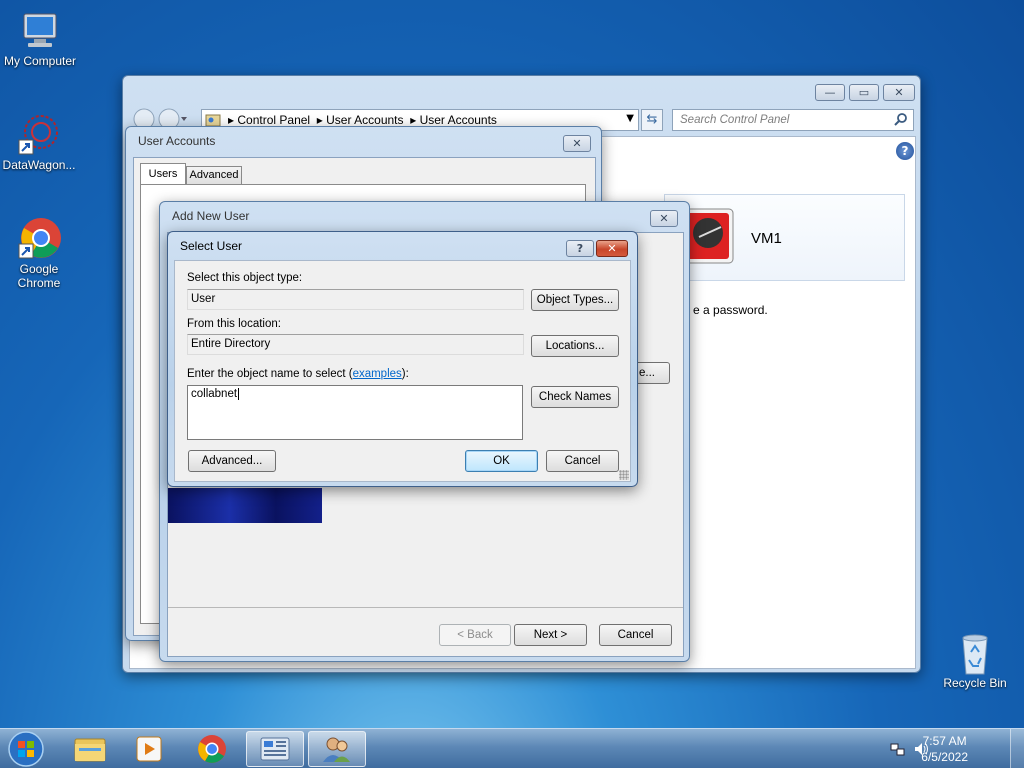  Describe the element at coordinates (177, 141) in the screenshot. I see `dialog-title: User Accounts` at that location.